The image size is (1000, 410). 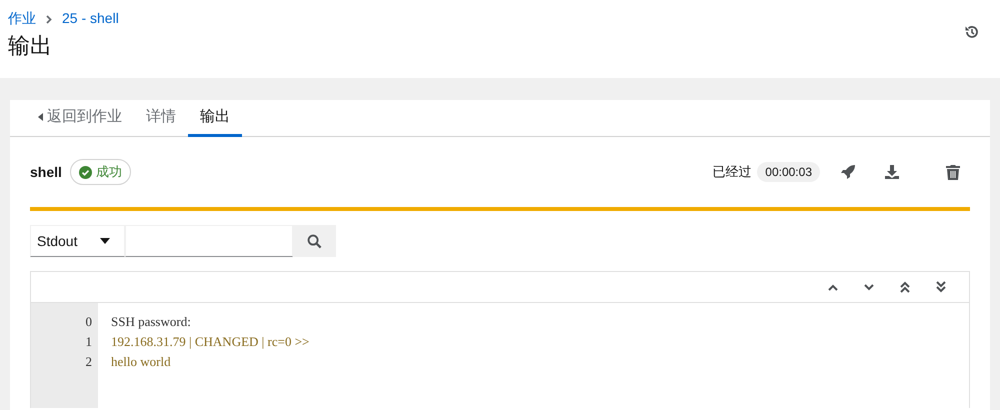 I want to click on line-number: 2, so click(x=88, y=362).